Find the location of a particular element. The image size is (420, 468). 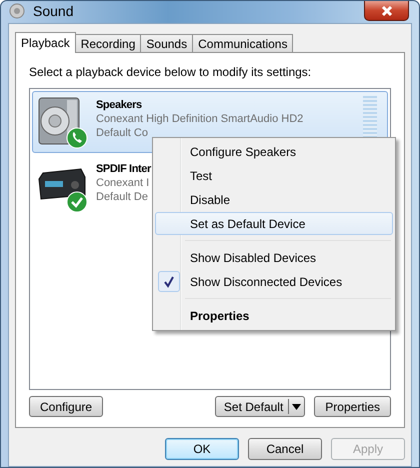

device-name: Speakers is located at coordinates (119, 105).